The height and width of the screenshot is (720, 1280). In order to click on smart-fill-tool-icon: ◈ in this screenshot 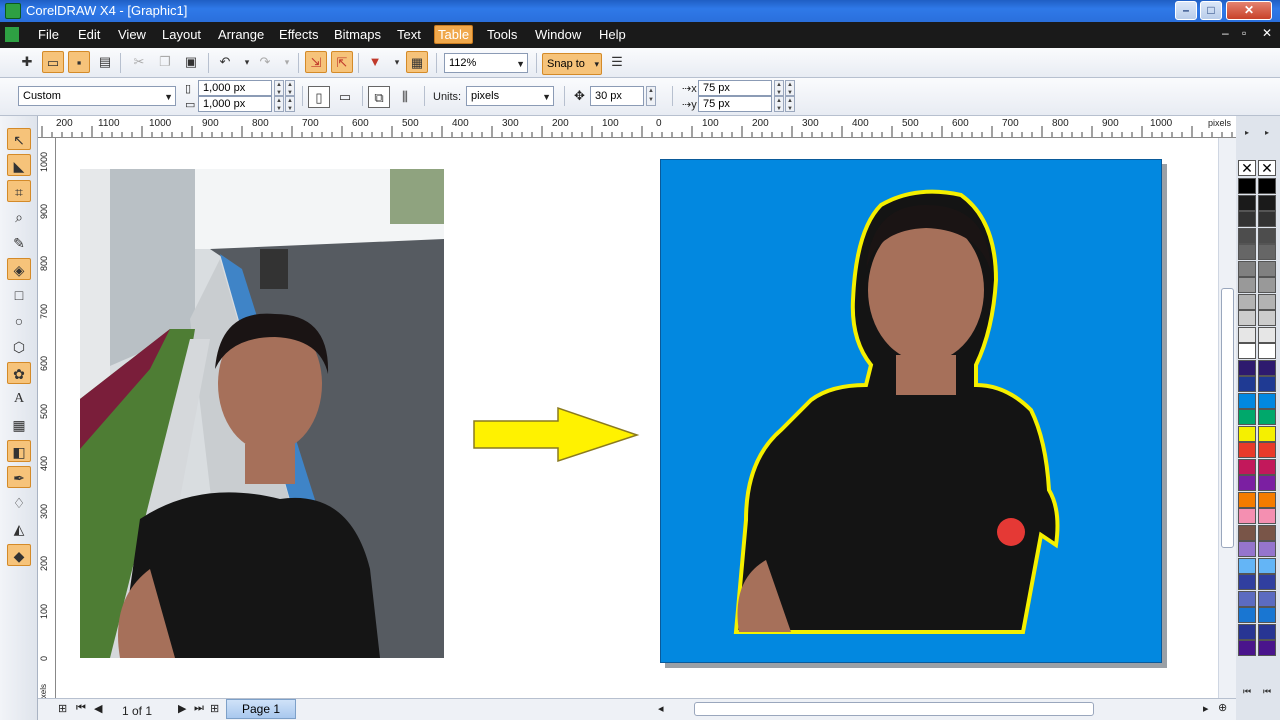, I will do `click(19, 269)`.